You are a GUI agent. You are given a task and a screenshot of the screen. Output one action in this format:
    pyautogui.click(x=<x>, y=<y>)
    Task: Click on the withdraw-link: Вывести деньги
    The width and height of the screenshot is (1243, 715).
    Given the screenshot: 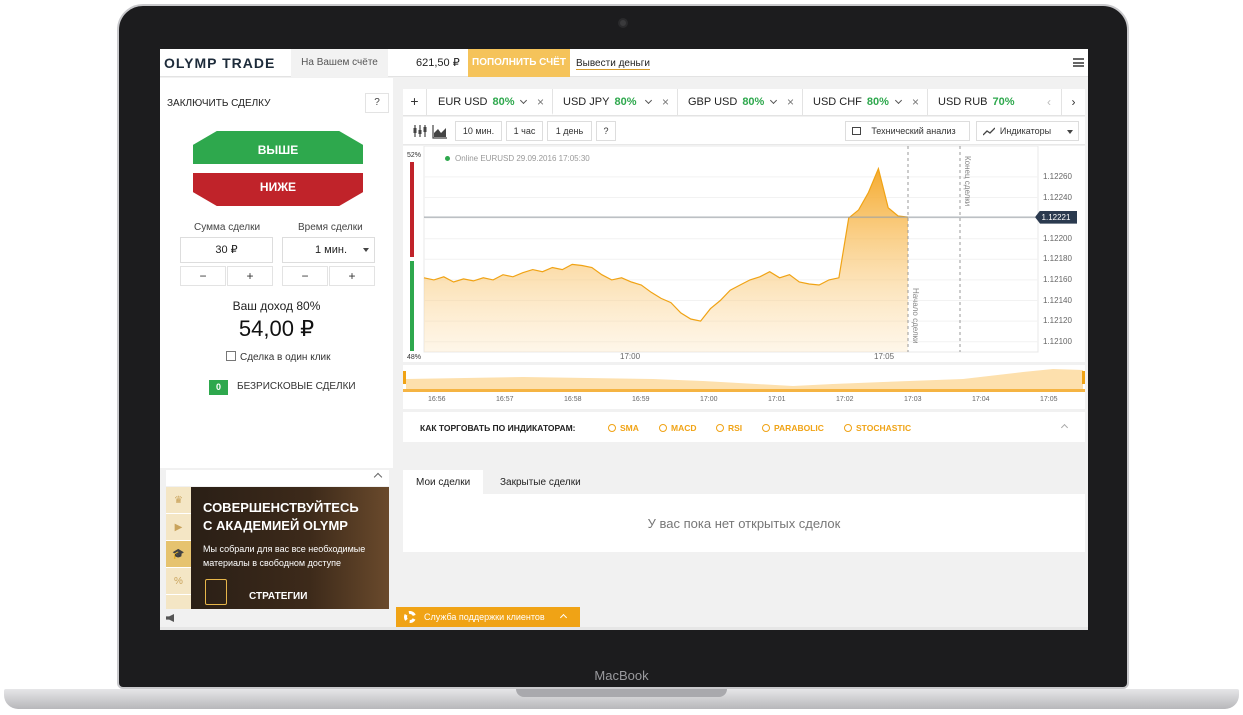 What is the action you would take?
    pyautogui.click(x=613, y=64)
    